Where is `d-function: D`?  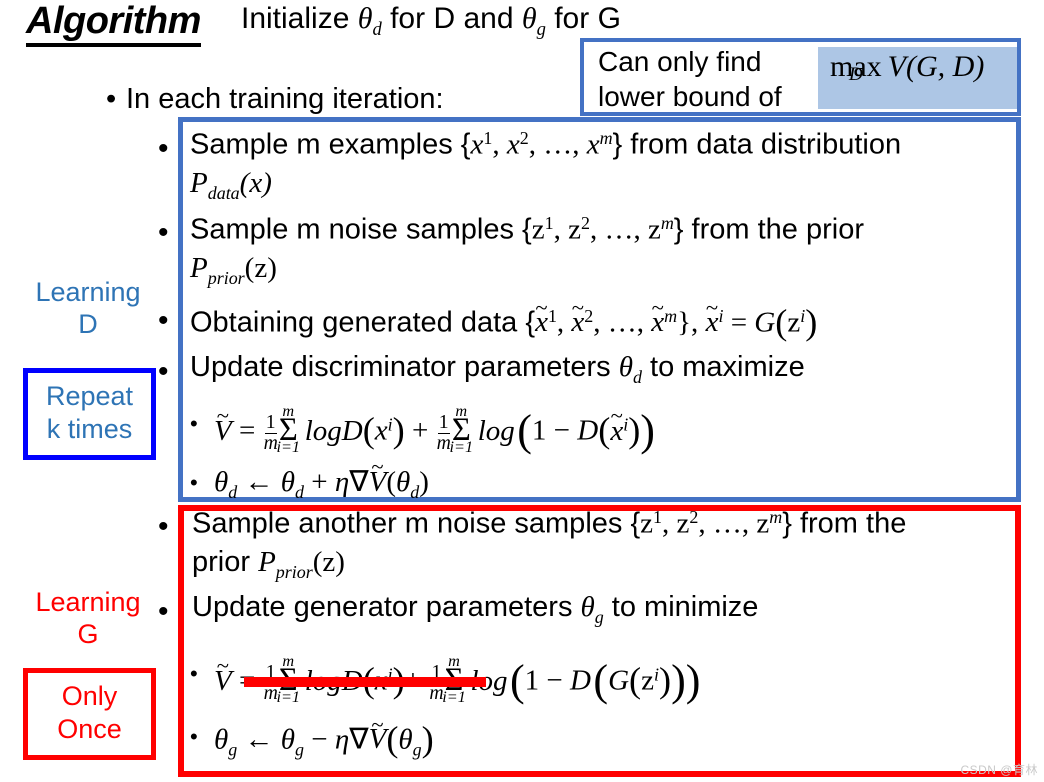
d-function: D is located at coordinates (580, 680).